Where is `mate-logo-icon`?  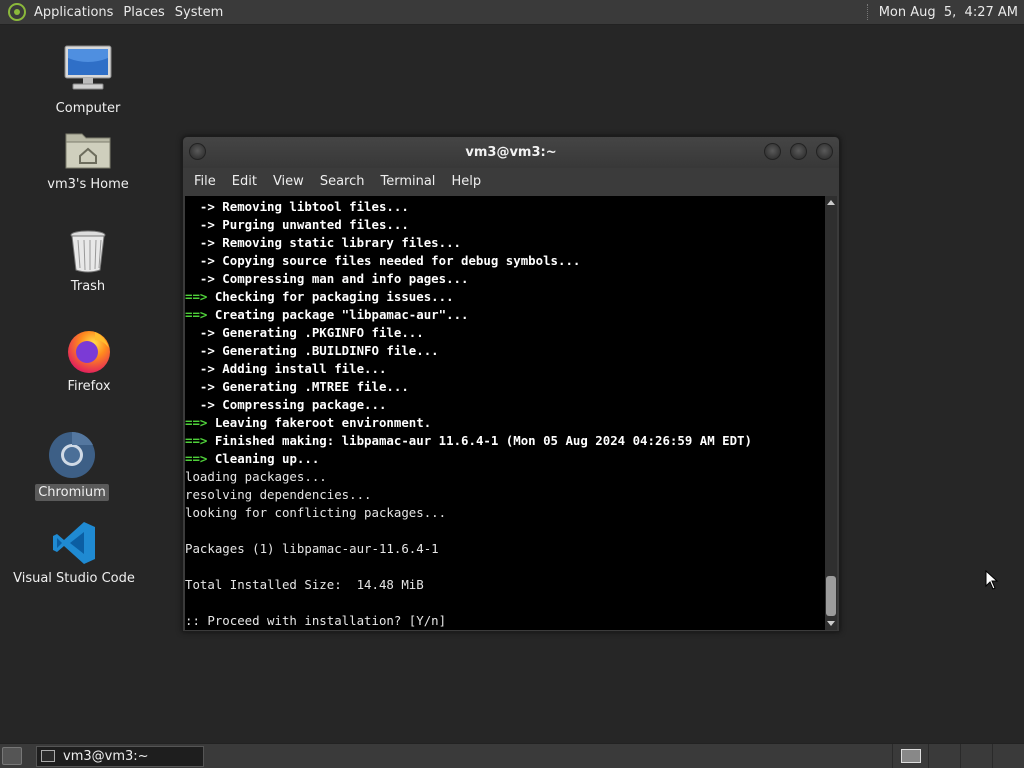
mate-logo-icon is located at coordinates (17, 12).